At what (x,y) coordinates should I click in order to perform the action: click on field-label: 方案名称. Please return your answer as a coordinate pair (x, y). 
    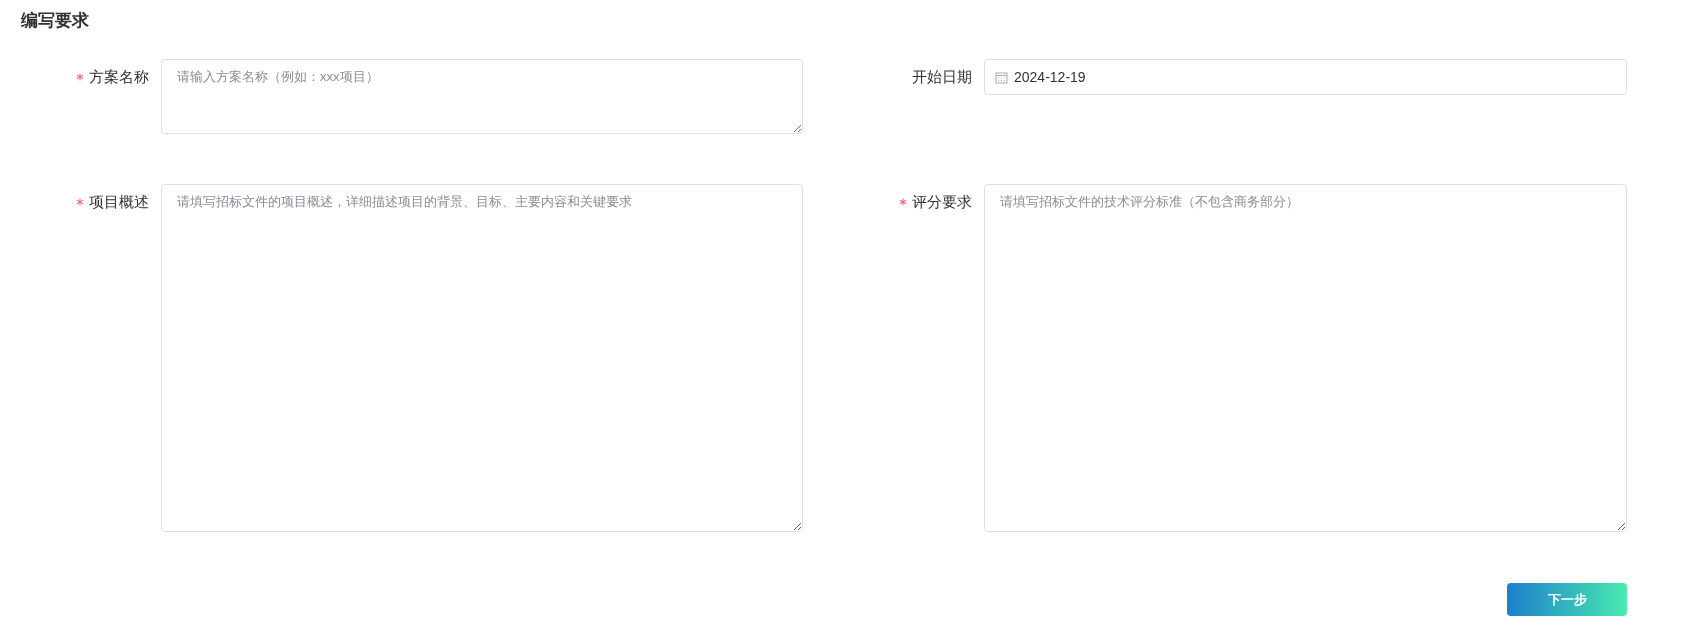
    Looking at the image, I should click on (119, 77).